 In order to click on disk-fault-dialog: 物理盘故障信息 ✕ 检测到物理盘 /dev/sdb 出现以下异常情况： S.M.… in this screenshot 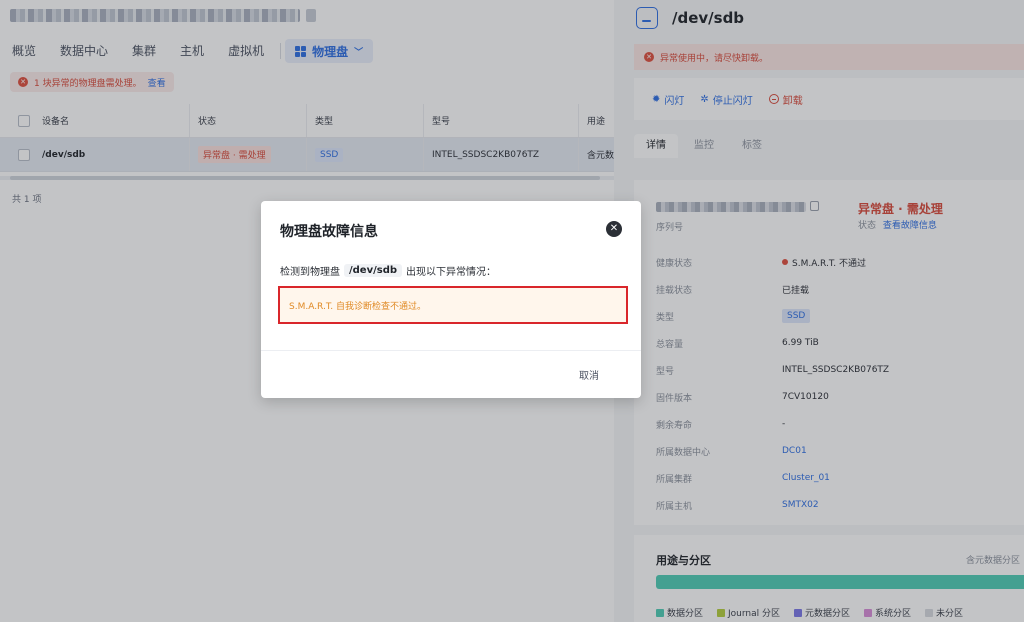, I will do `click(451, 299)`.